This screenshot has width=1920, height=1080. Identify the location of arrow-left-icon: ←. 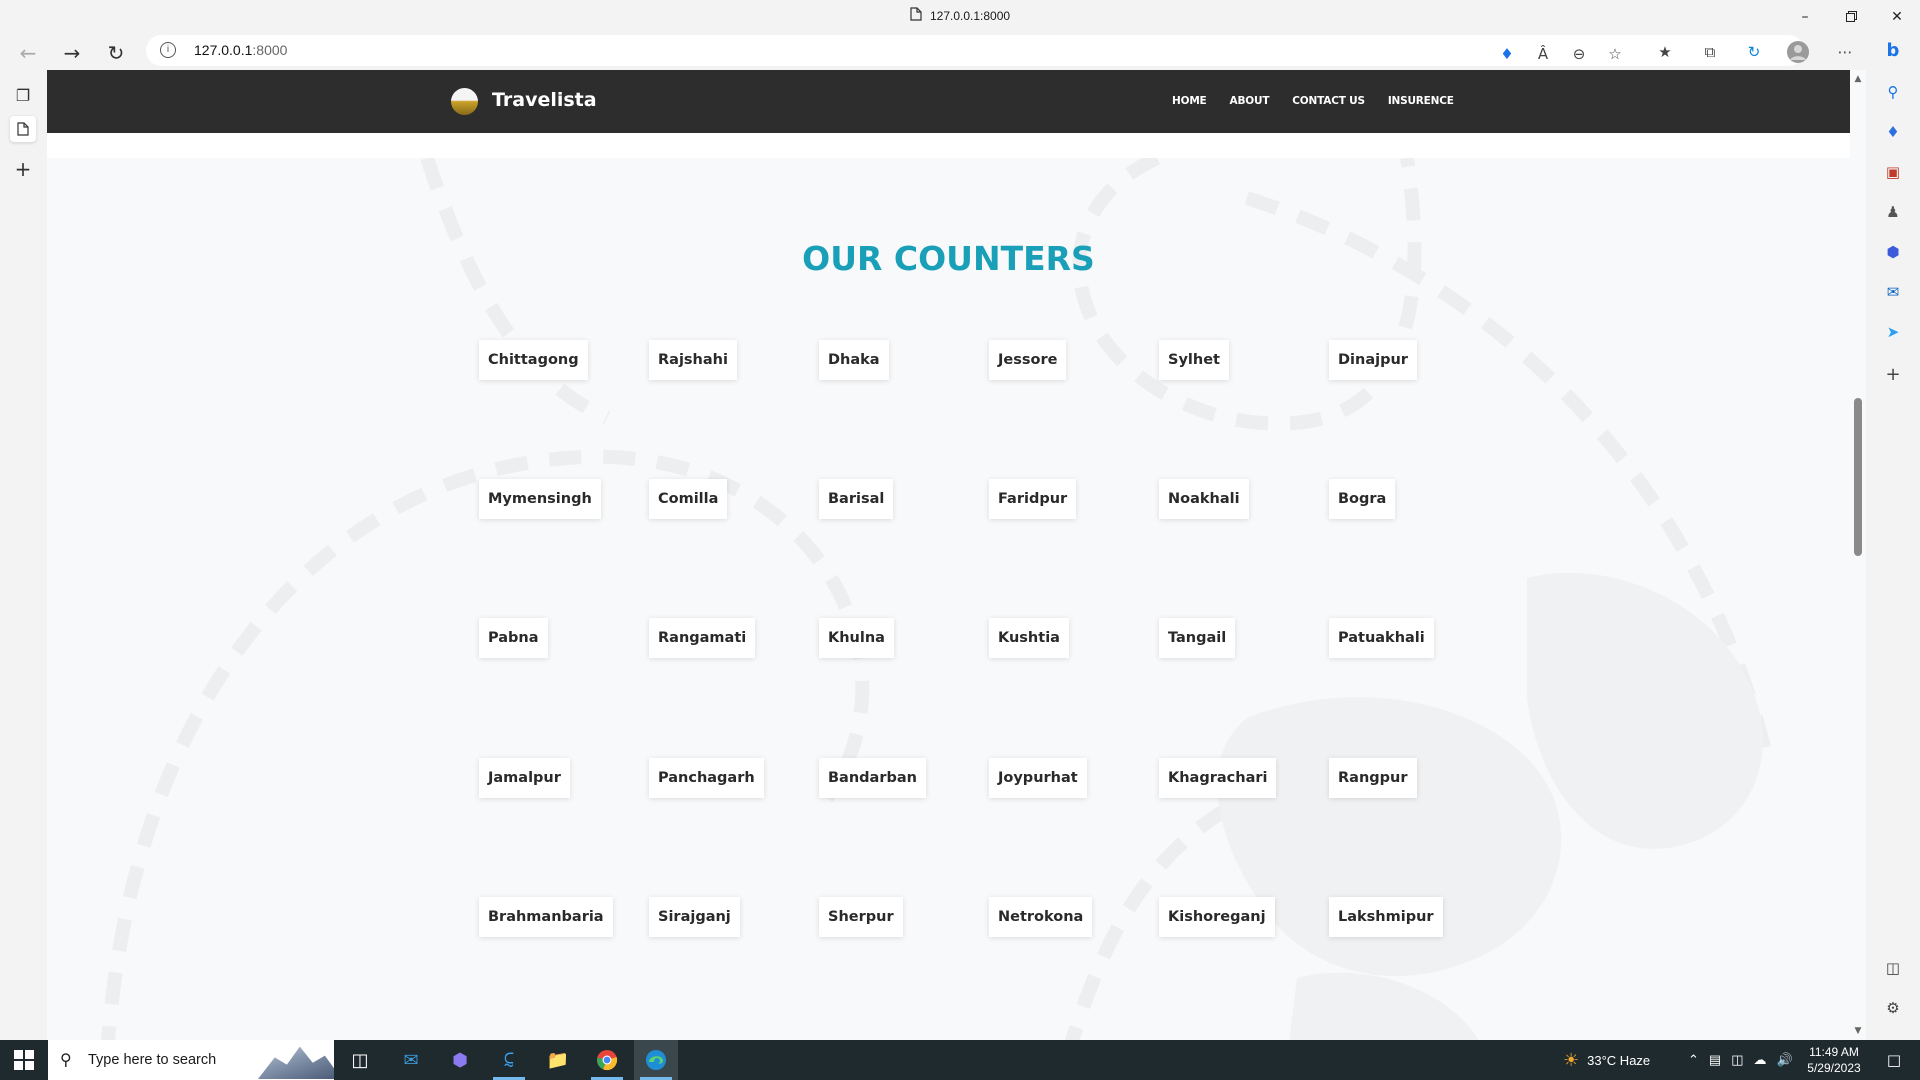
(28, 53).